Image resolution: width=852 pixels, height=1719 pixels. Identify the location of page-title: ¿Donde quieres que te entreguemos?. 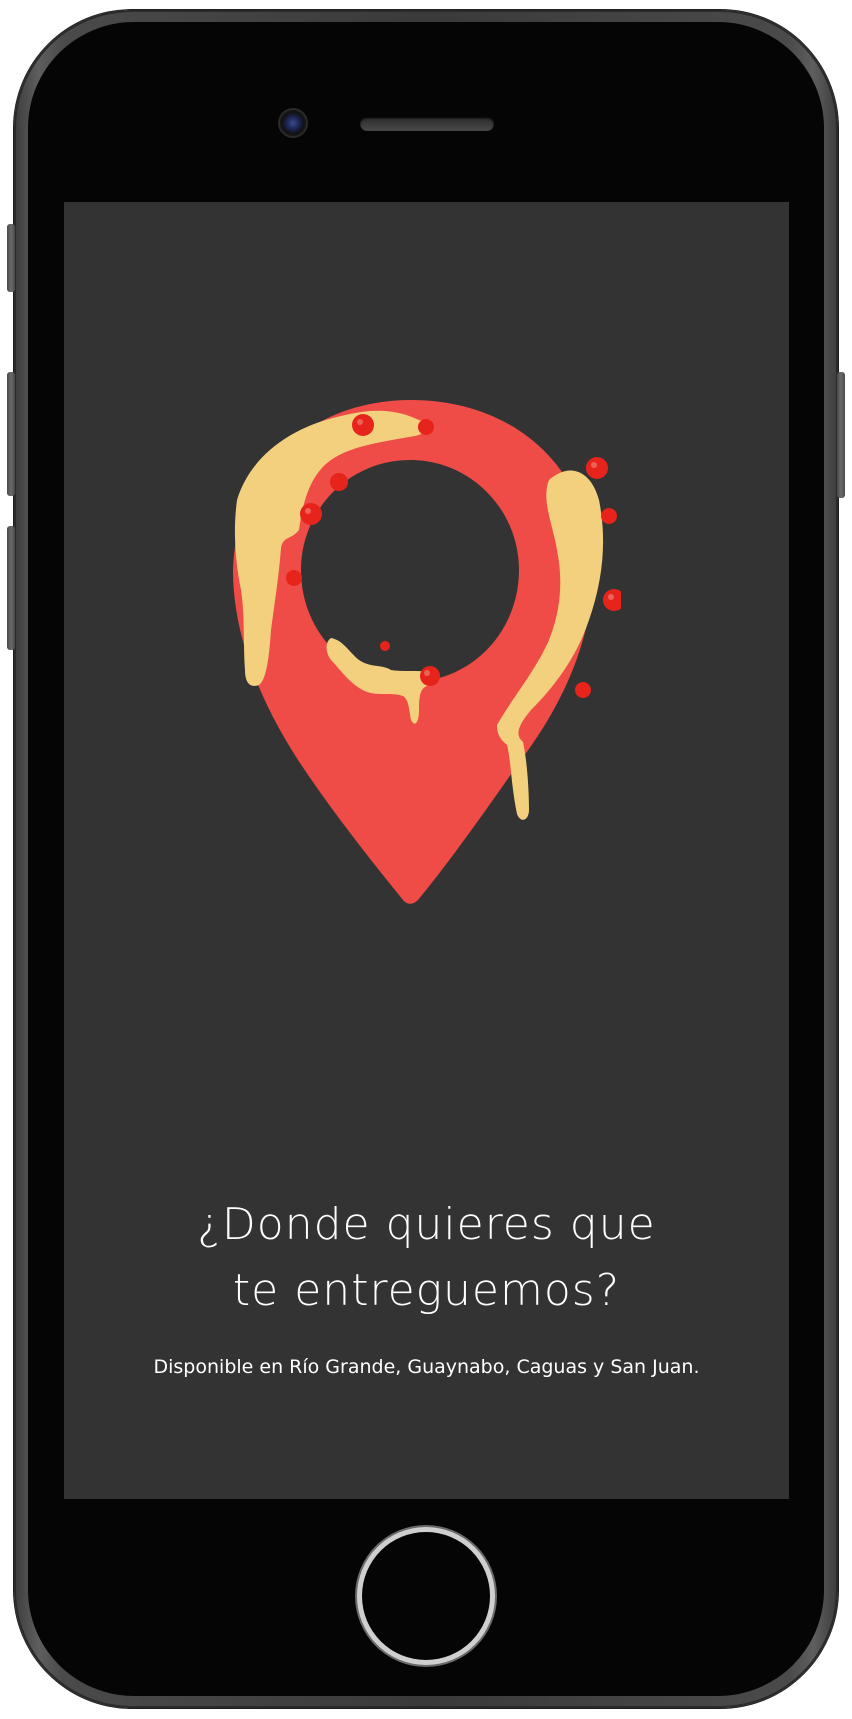
(426, 1258).